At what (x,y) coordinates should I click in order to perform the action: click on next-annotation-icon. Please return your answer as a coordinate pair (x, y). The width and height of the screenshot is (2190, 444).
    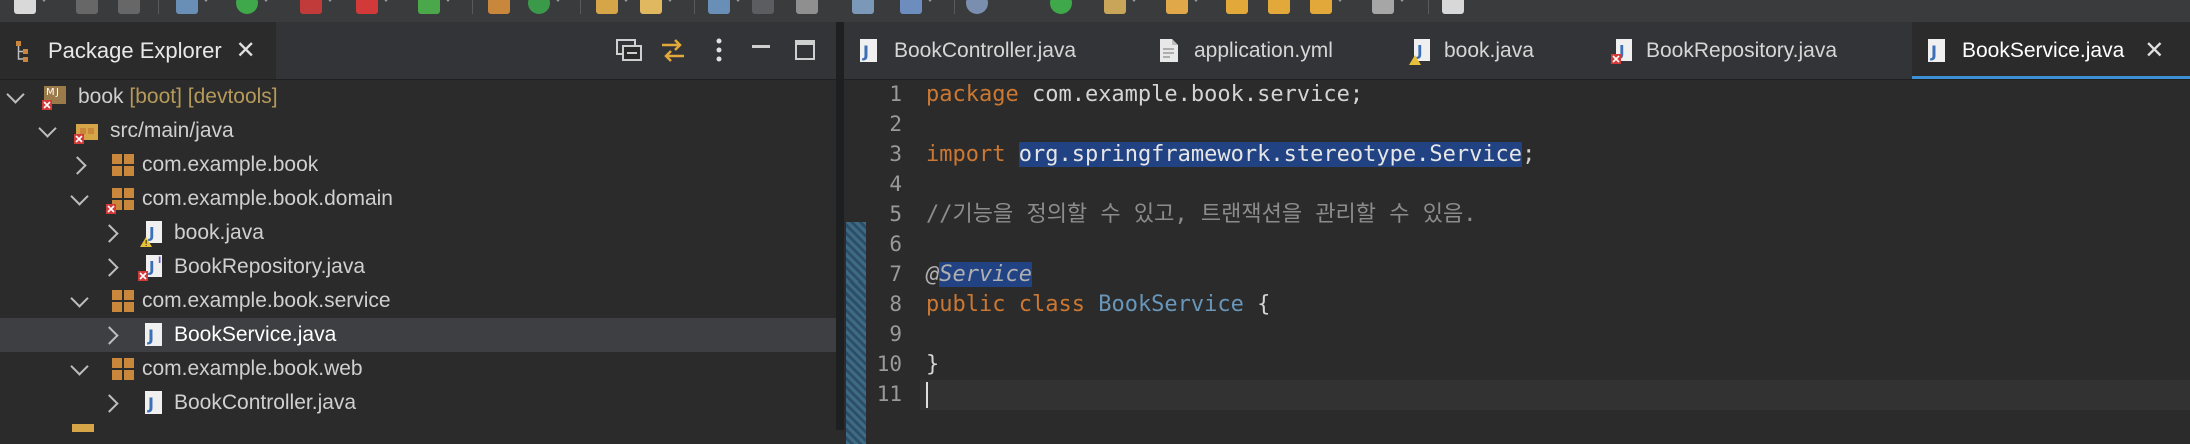
    Looking at the image, I should click on (1383, 7).